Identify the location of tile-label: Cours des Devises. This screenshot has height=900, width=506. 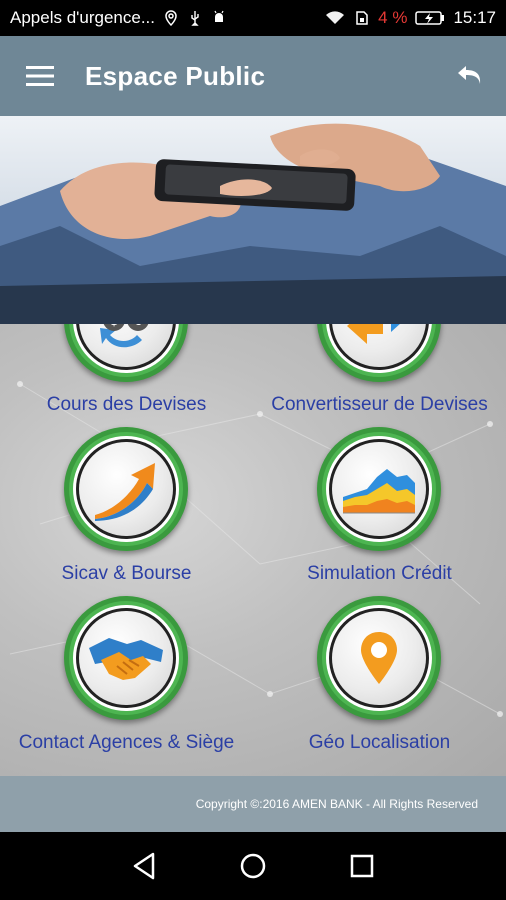
(126, 404).